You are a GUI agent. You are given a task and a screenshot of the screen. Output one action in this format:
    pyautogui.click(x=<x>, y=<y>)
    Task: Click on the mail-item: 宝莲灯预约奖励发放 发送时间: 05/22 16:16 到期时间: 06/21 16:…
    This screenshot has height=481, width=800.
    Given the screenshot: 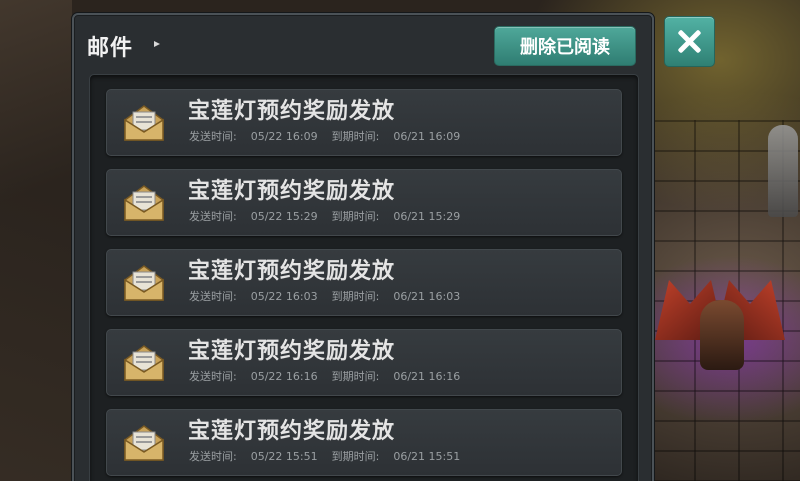 What is the action you would take?
    pyautogui.click(x=364, y=362)
    